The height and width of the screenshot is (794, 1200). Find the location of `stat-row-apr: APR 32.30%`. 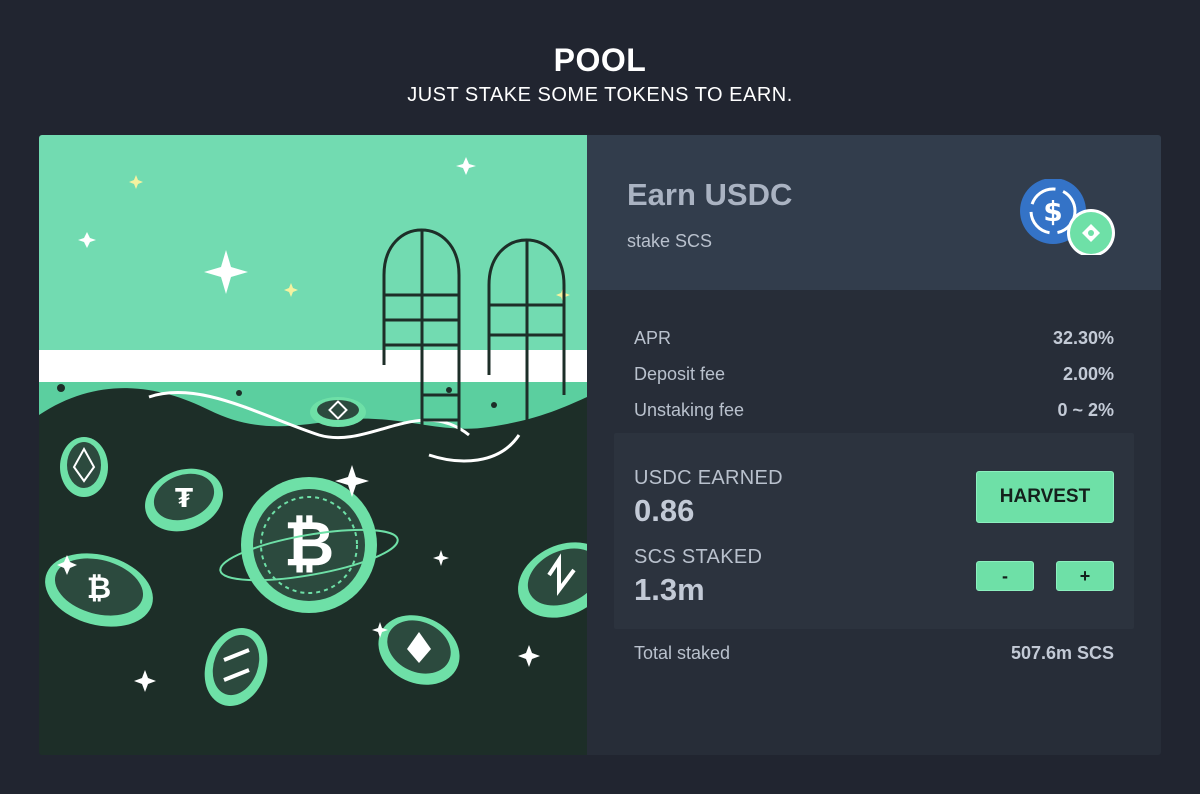

stat-row-apr: APR 32.30% is located at coordinates (874, 338).